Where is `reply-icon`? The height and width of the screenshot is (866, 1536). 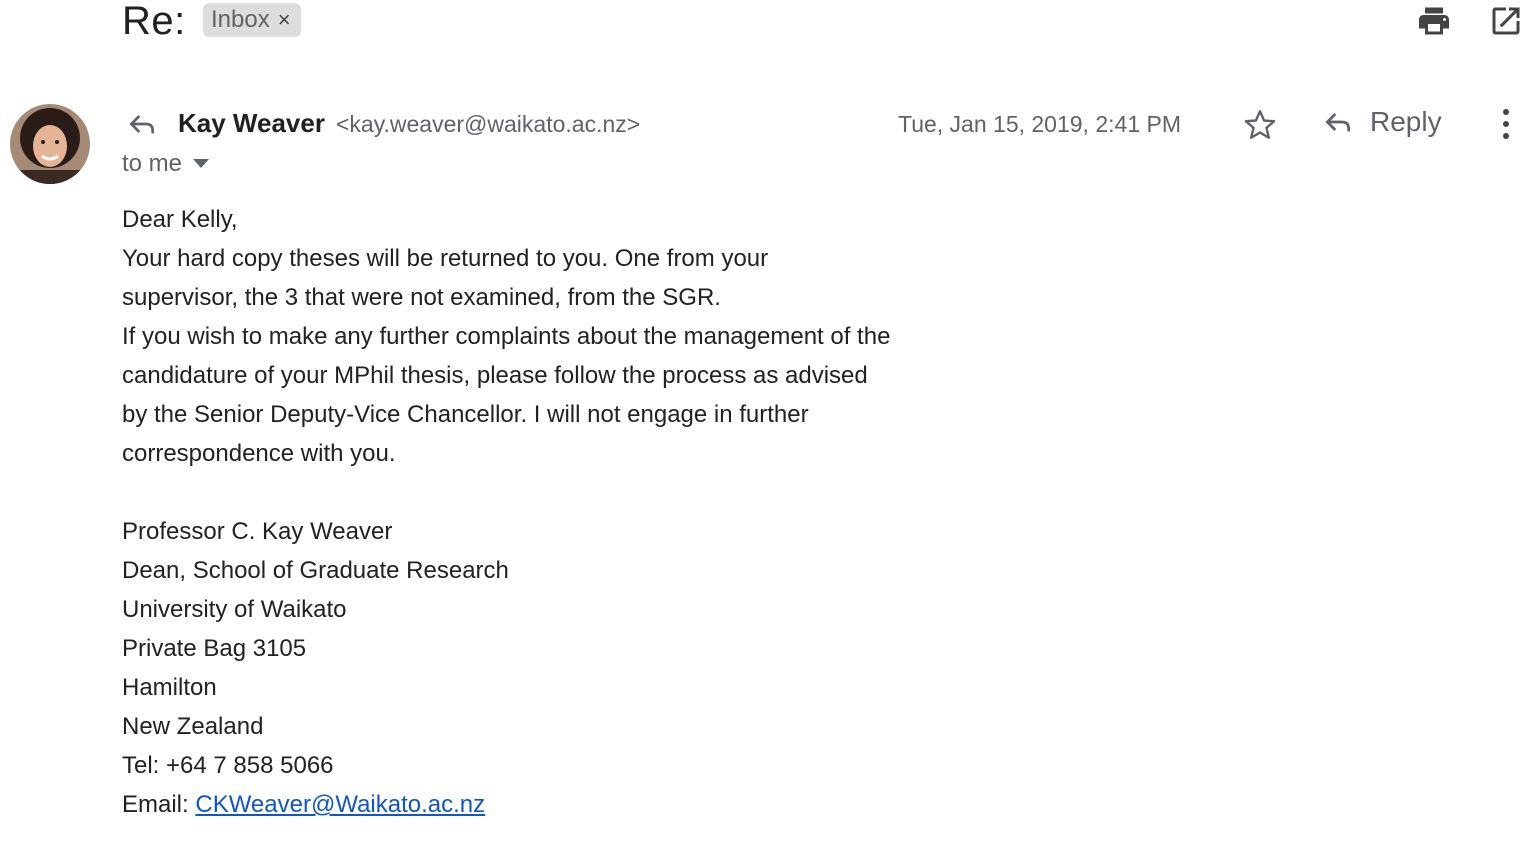 reply-icon is located at coordinates (1337, 122).